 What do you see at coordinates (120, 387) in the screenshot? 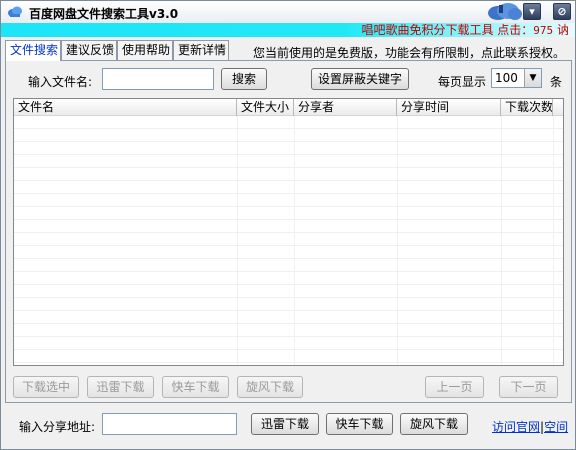
I see `xunlei-download-button: 迅雷下载` at bounding box center [120, 387].